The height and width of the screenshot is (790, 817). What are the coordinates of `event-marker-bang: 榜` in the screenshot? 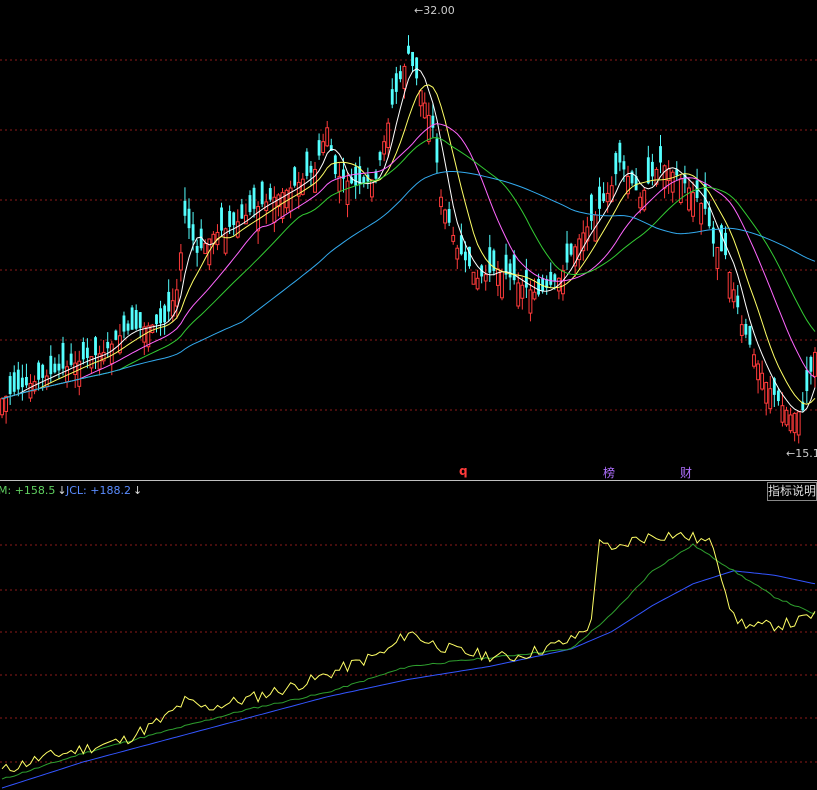 It's located at (609, 472).